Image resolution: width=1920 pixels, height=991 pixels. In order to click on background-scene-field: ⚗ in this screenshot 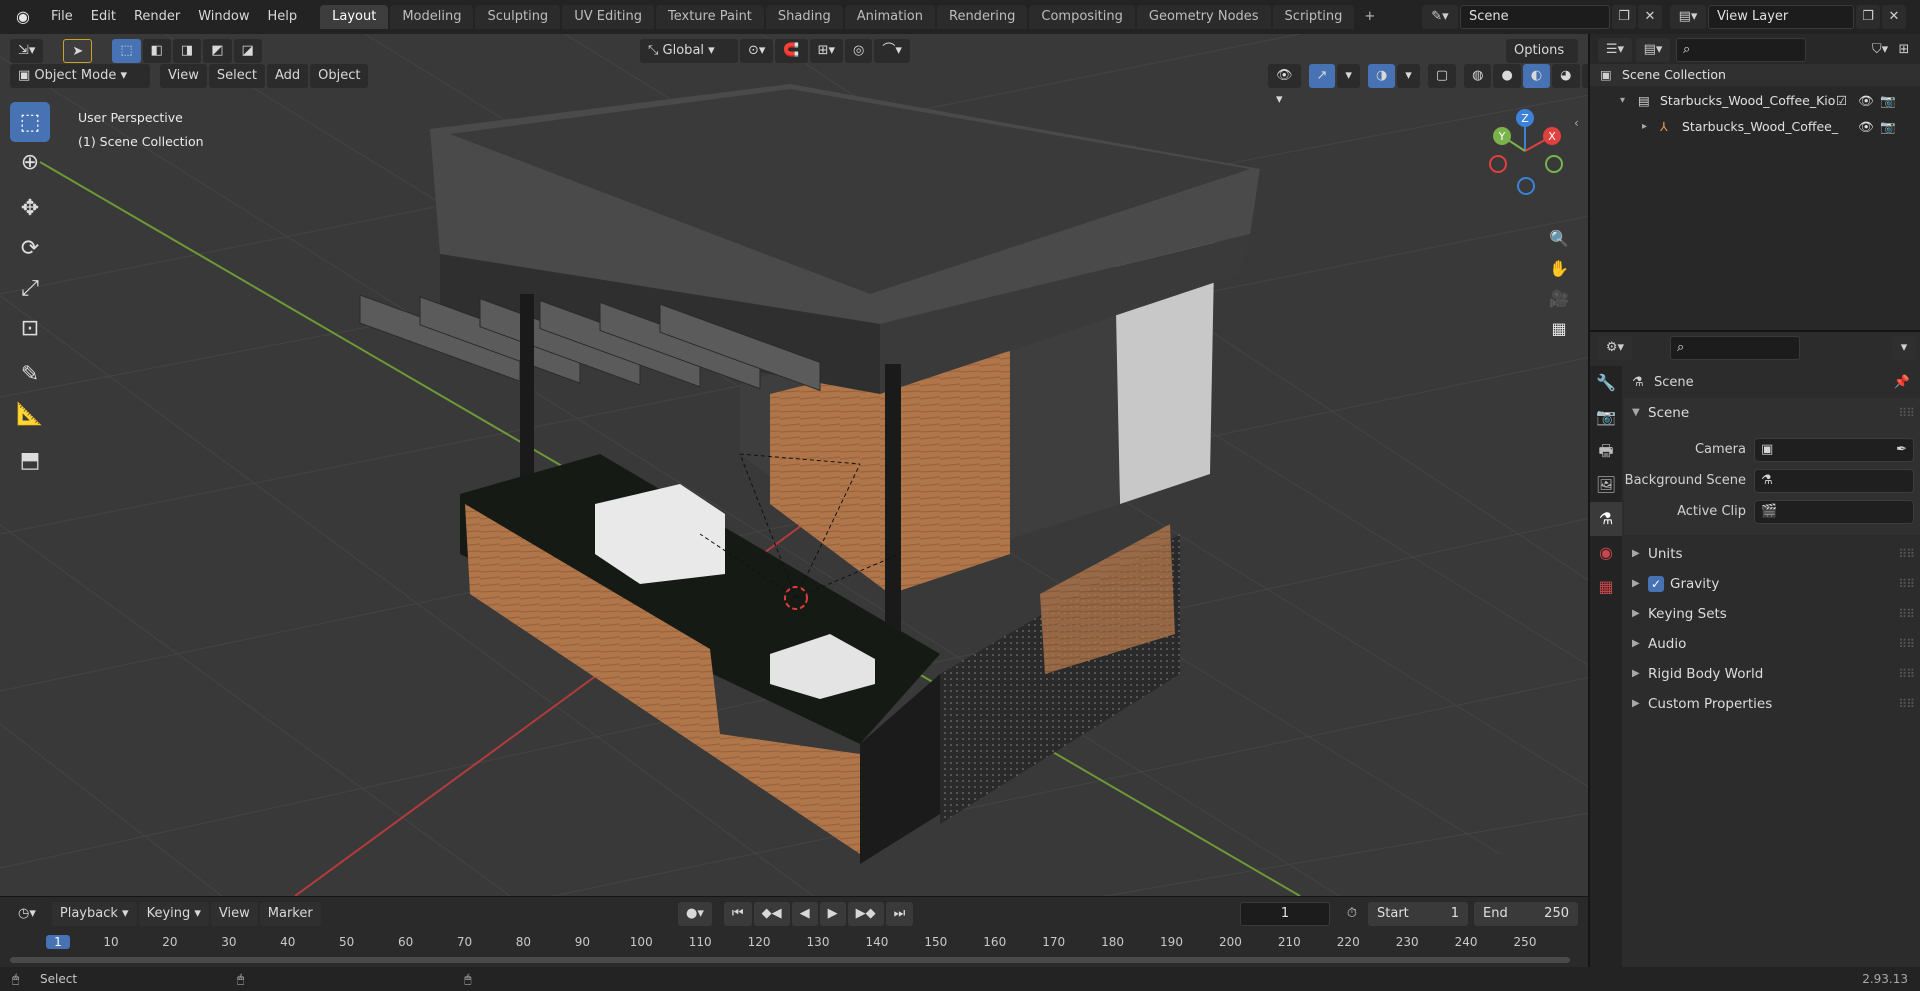, I will do `click(1834, 480)`.